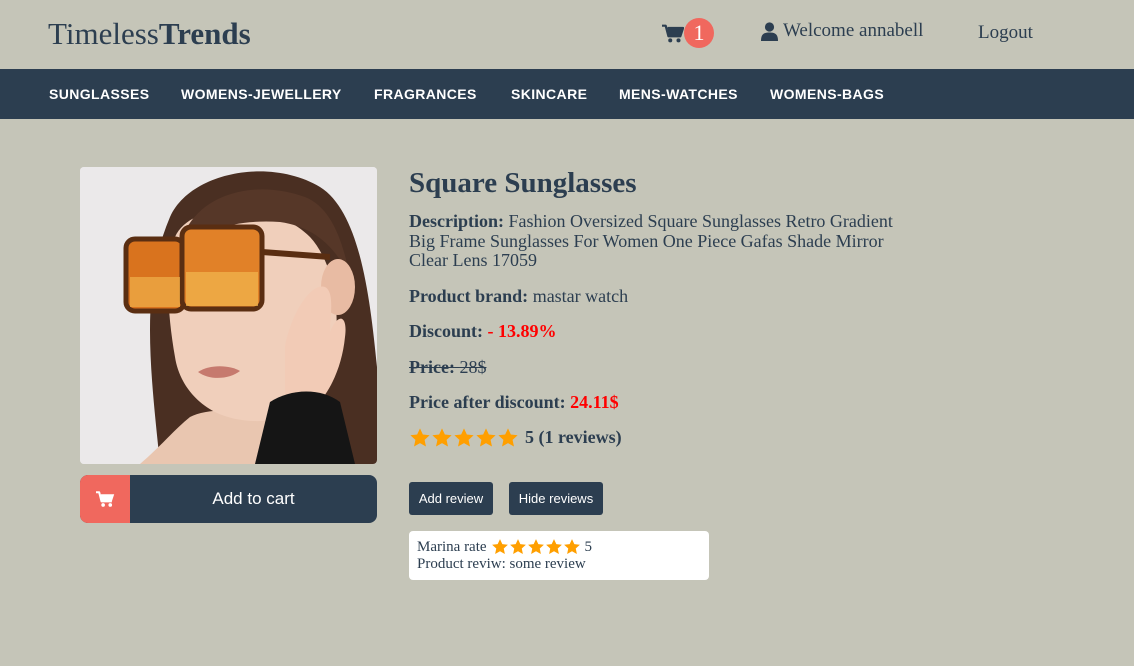 This screenshot has height=666, width=1134. What do you see at coordinates (654, 296) in the screenshot?
I see `product-brand: Product brand: mastar watch` at bounding box center [654, 296].